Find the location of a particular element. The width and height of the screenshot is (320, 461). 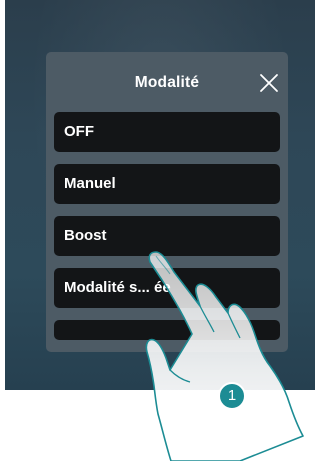

step-number-badge: 1 is located at coordinates (232, 396).